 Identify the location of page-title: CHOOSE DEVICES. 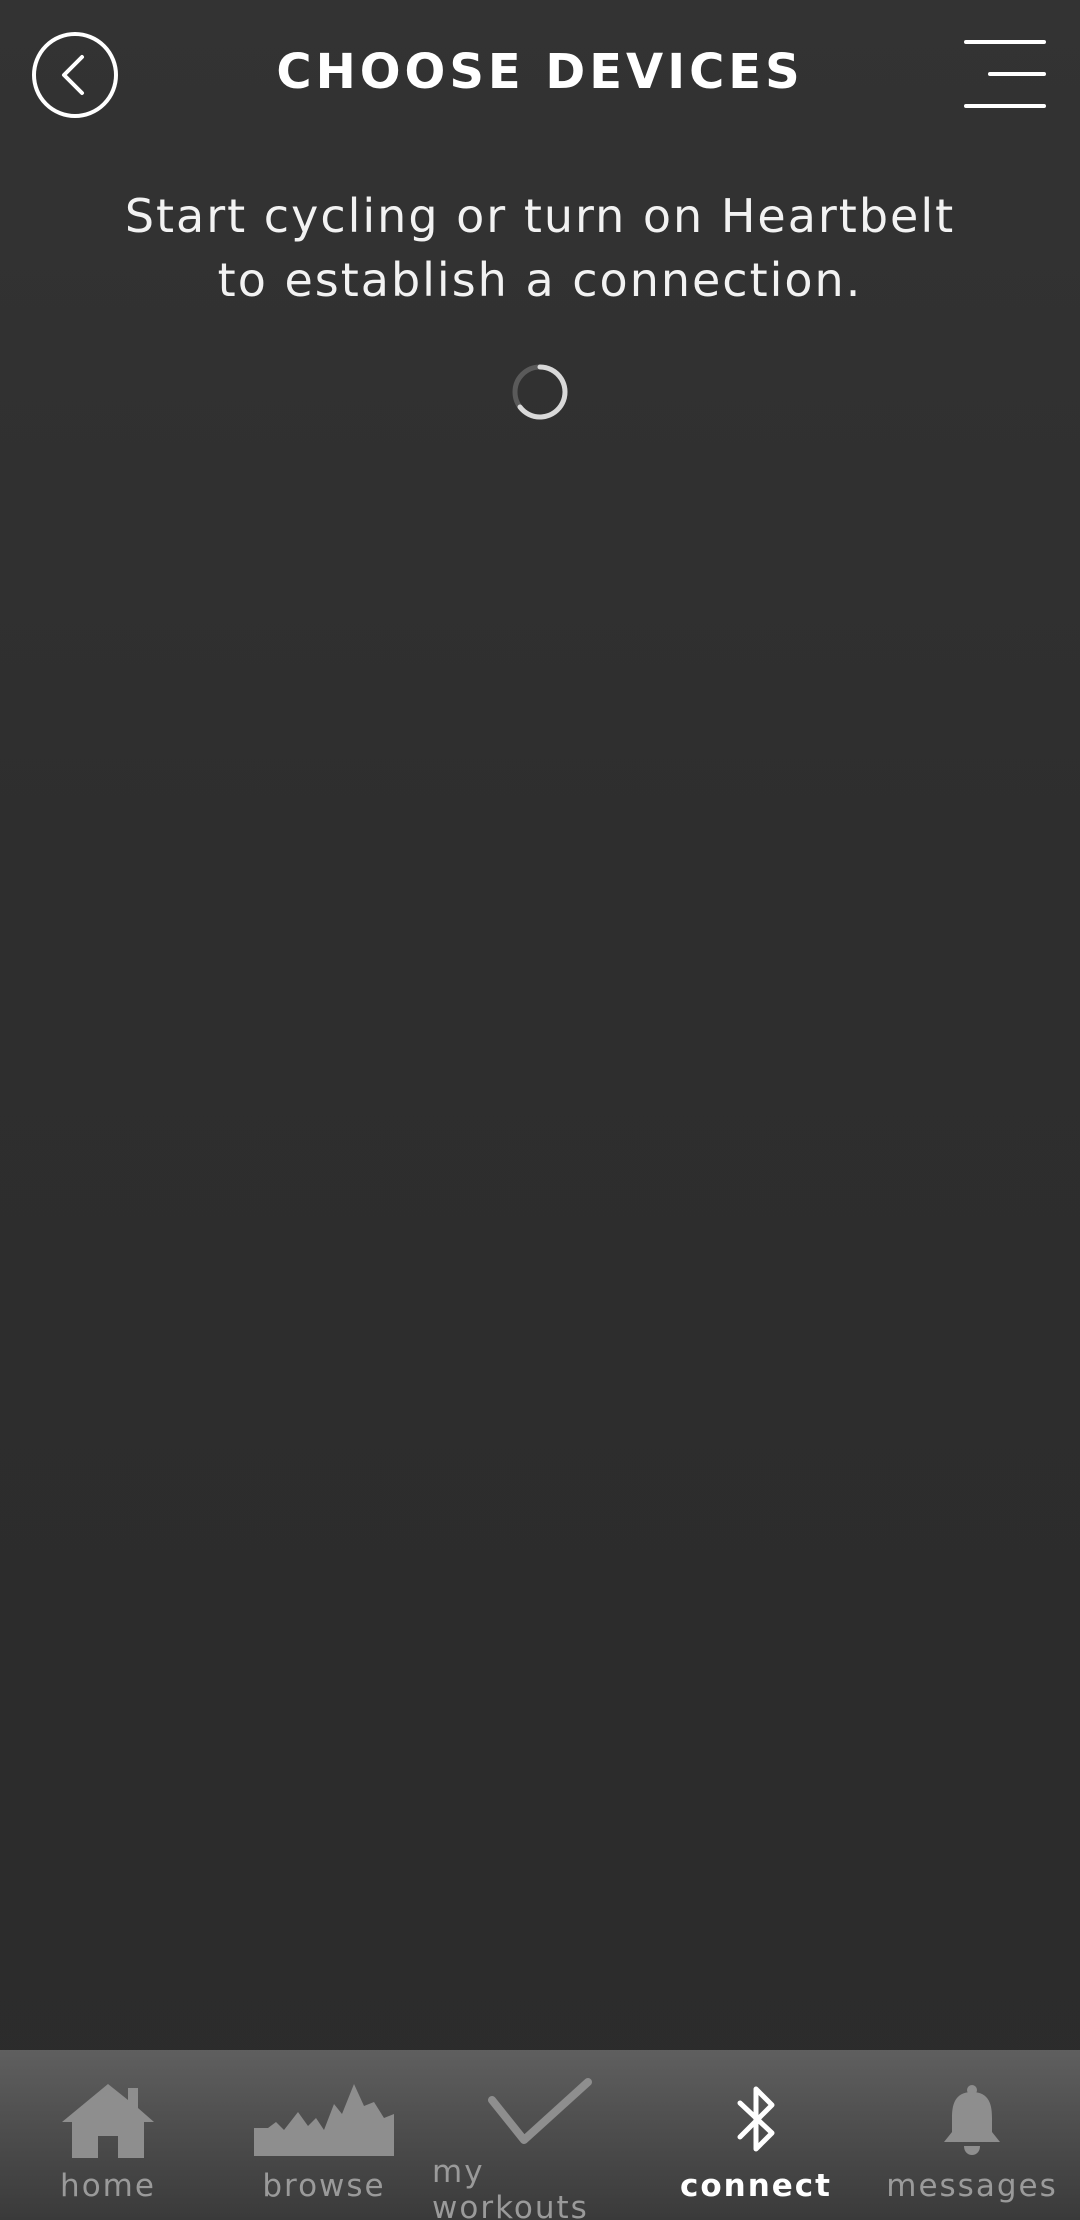
(540, 72).